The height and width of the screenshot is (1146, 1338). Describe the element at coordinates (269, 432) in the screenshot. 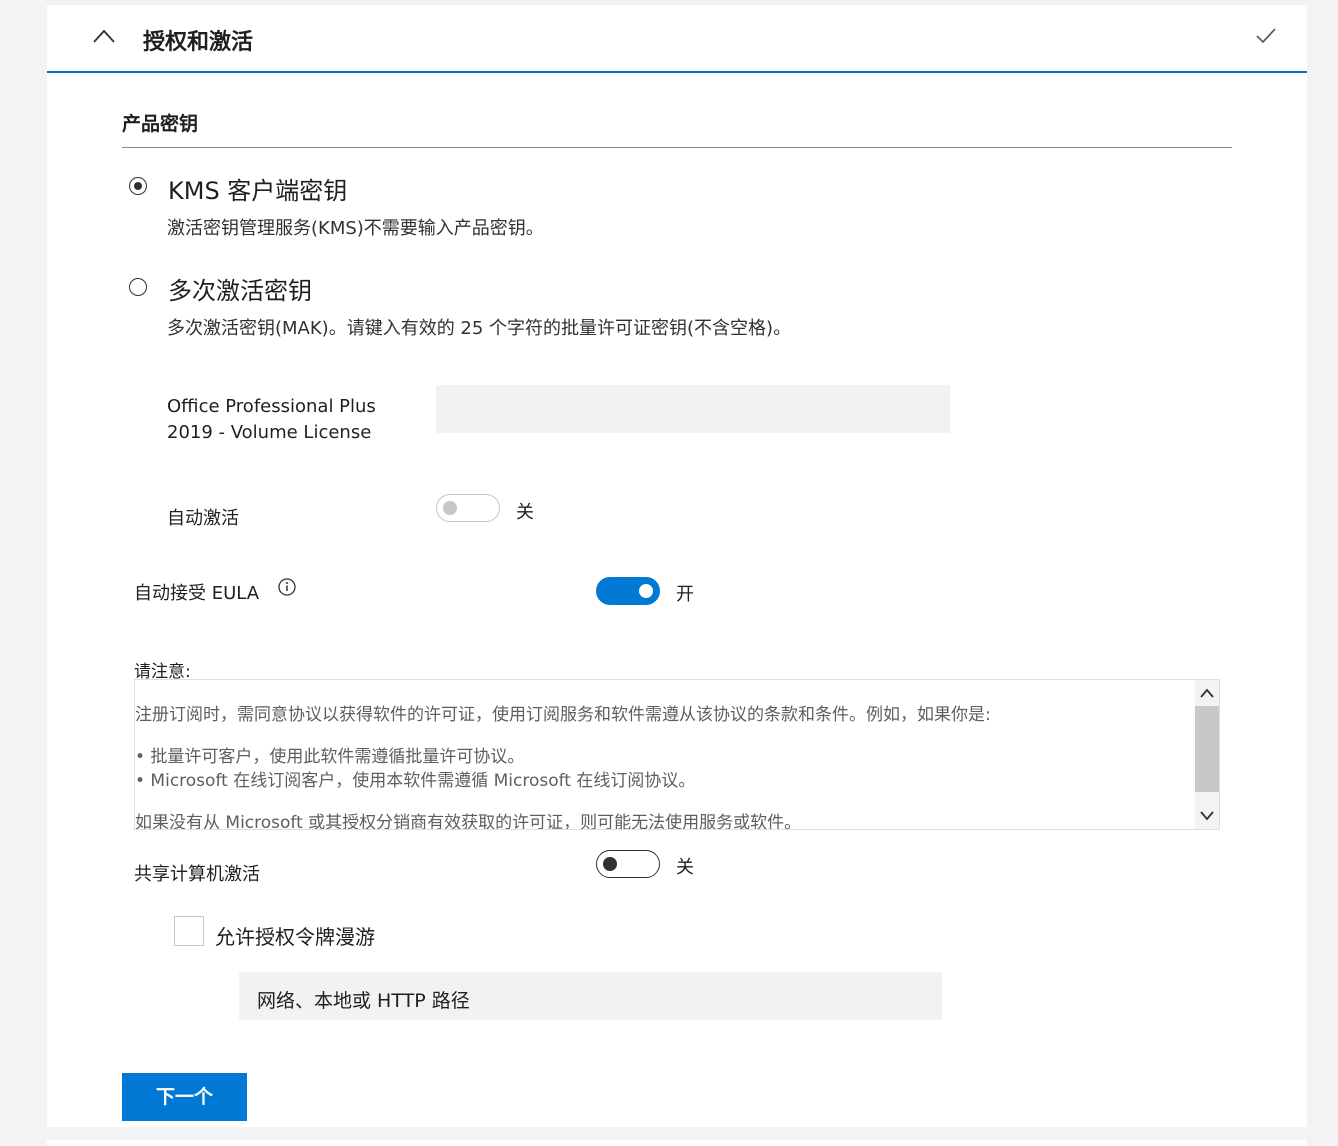

I see `product-name-line2: 2019 - Volume License` at that location.